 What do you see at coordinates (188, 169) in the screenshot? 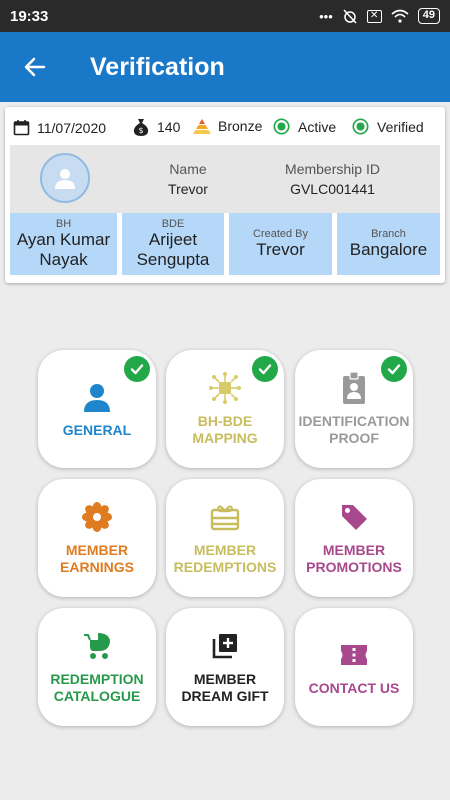
I see `name-label: Name` at bounding box center [188, 169].